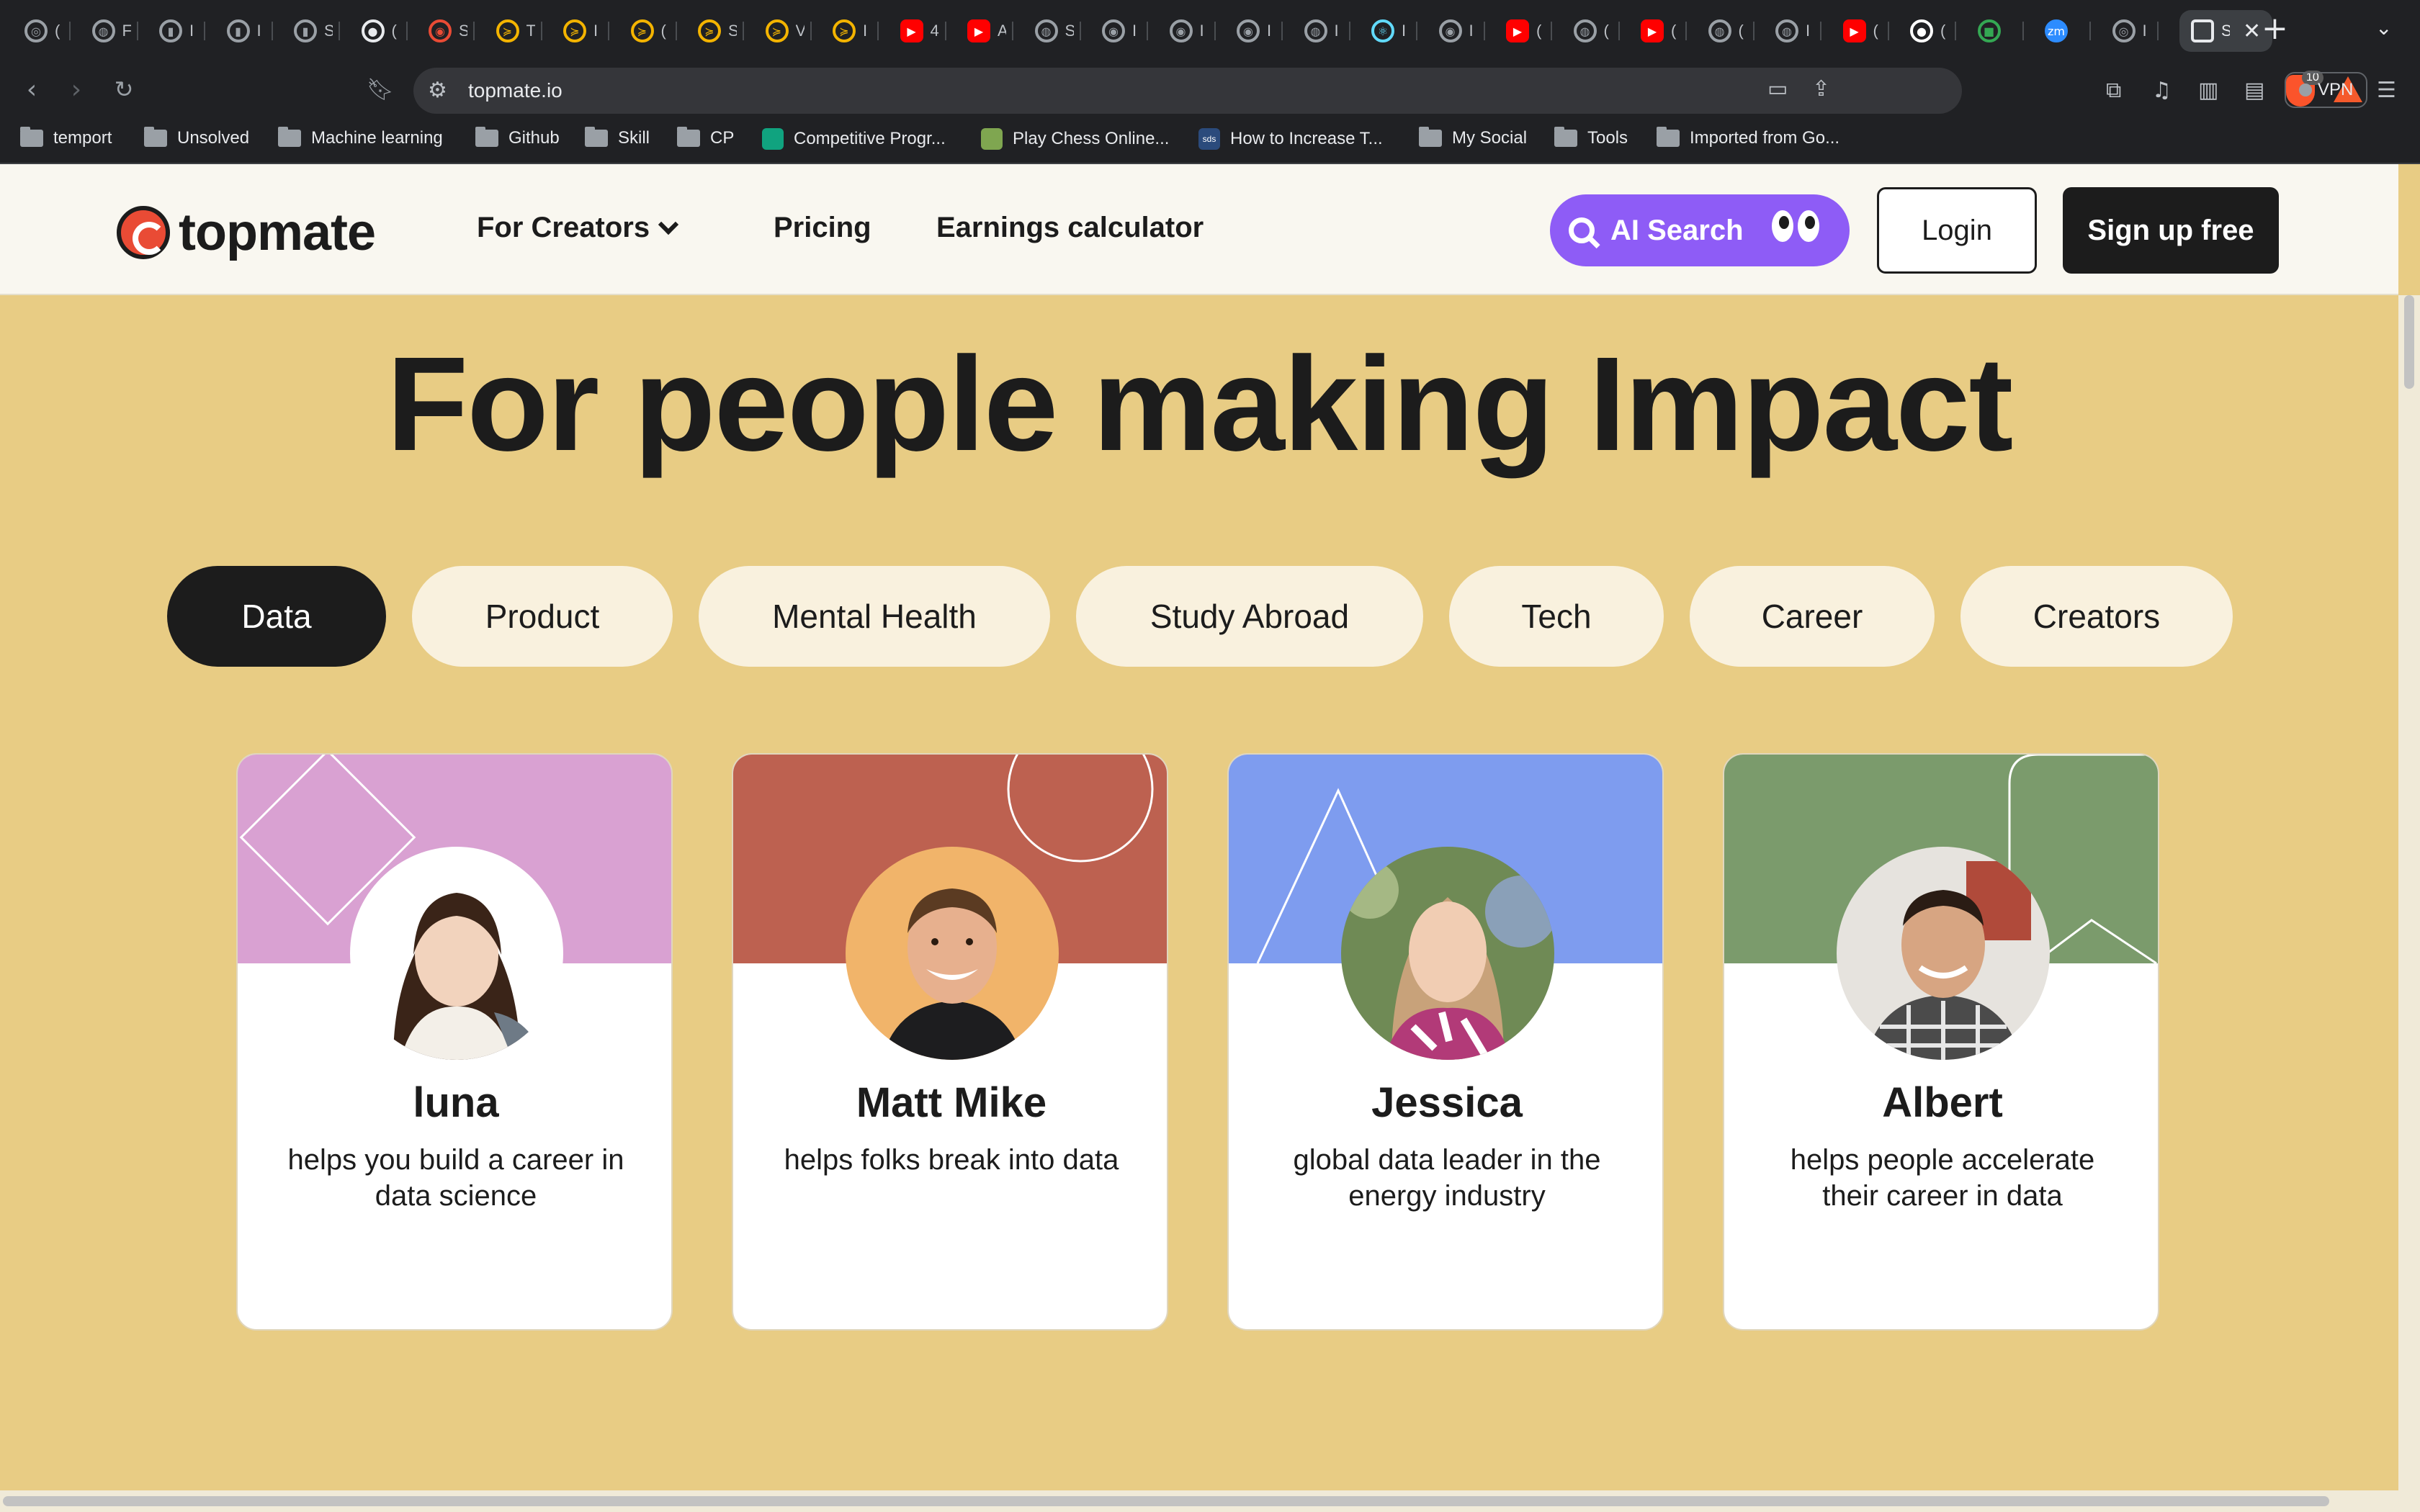 The width and height of the screenshot is (2420, 1512). I want to click on category-tab-study-abroad: Study Abroad, so click(1249, 616).